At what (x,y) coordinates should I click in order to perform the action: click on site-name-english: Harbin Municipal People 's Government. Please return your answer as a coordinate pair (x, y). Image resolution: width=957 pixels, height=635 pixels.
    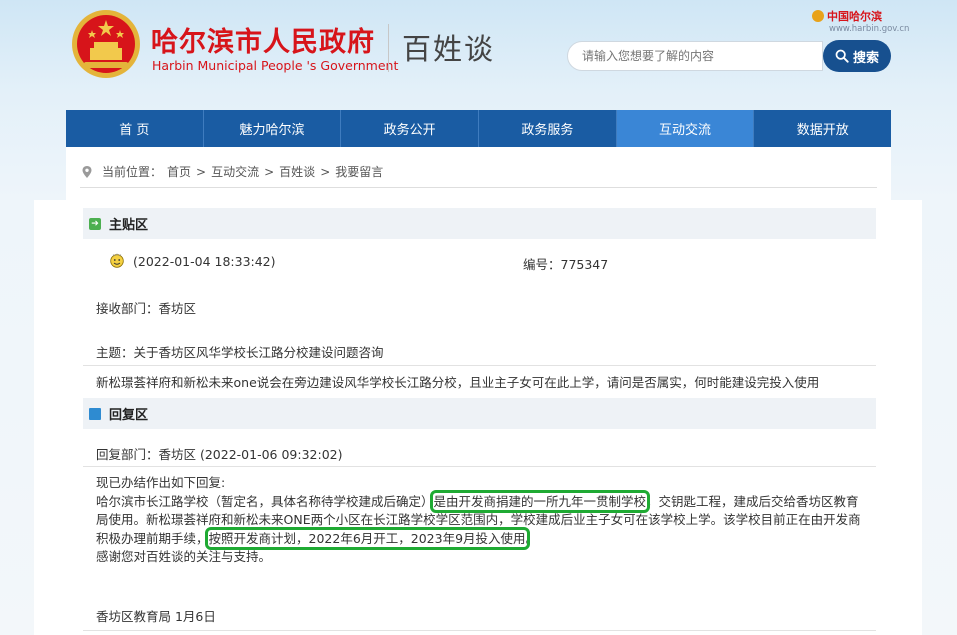
    Looking at the image, I should click on (275, 65).